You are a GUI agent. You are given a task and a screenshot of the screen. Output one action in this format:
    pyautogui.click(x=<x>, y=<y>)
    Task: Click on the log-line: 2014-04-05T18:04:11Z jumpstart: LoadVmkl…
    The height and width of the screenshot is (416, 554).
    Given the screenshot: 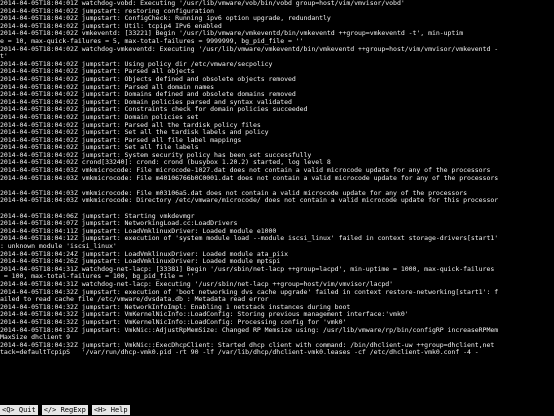 What is the action you would take?
    pyautogui.click(x=138, y=231)
    